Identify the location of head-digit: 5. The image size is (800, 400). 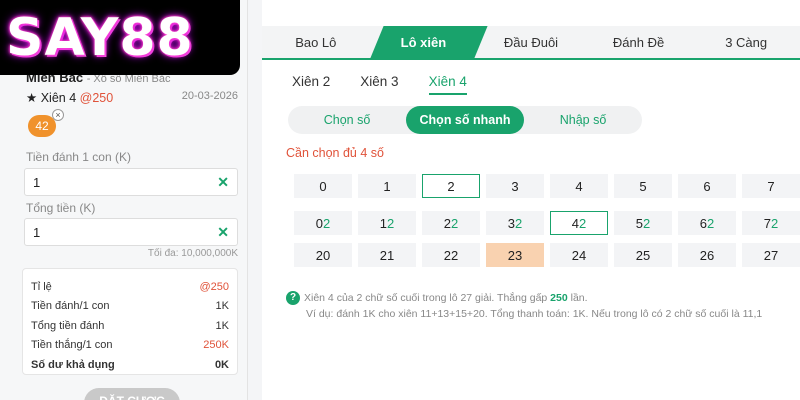
(639, 223).